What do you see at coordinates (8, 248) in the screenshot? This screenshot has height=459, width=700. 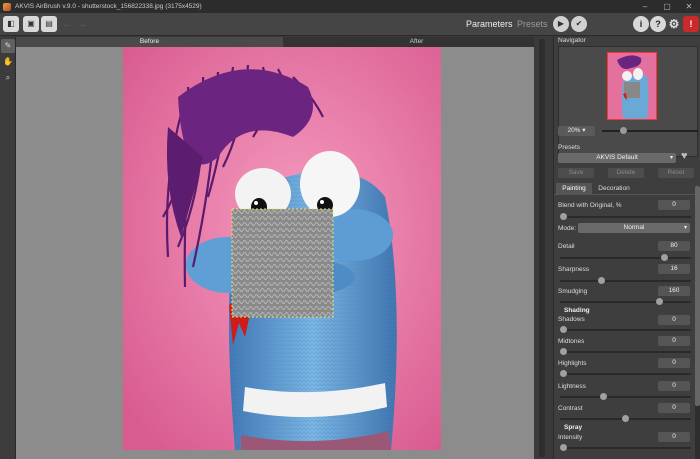 I see `tool-column: ✎ ✋ ⌕` at bounding box center [8, 248].